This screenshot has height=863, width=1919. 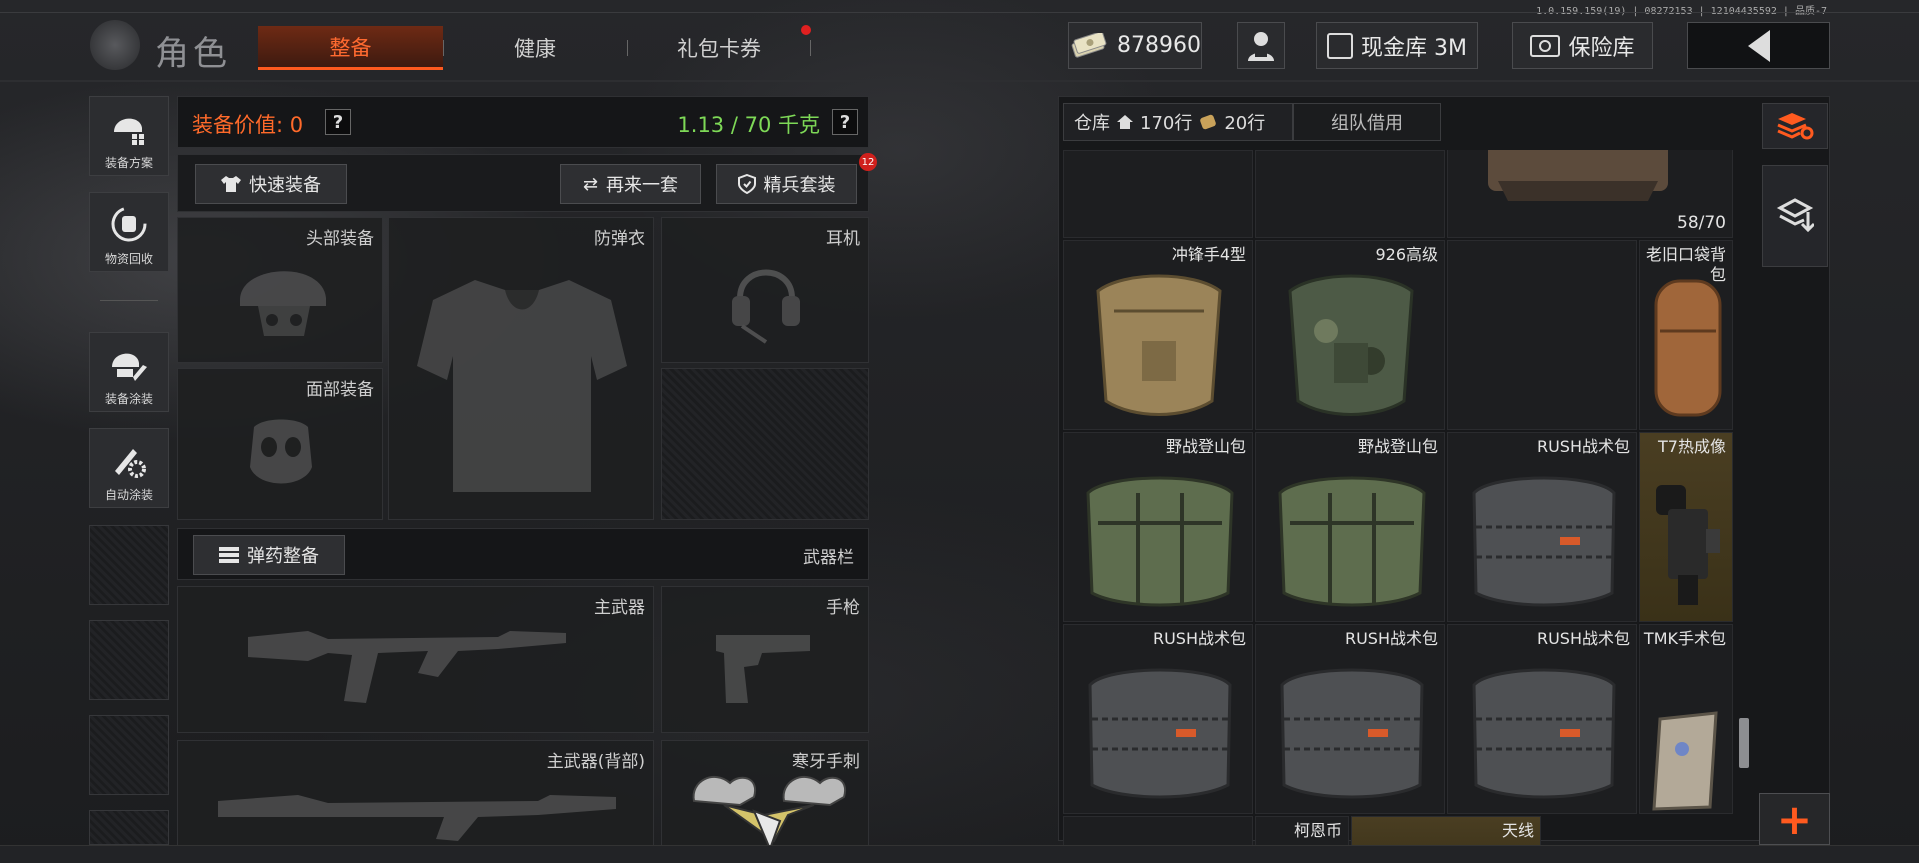 I want to click on bottom-strip, so click(x=959, y=854).